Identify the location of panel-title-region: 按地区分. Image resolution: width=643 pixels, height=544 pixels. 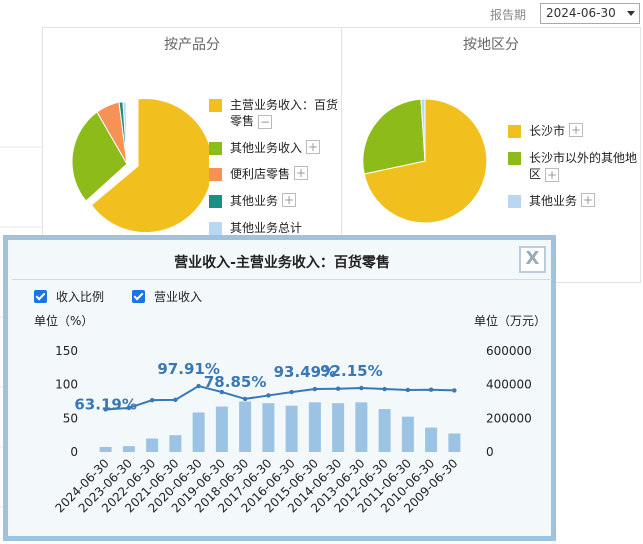
(491, 45).